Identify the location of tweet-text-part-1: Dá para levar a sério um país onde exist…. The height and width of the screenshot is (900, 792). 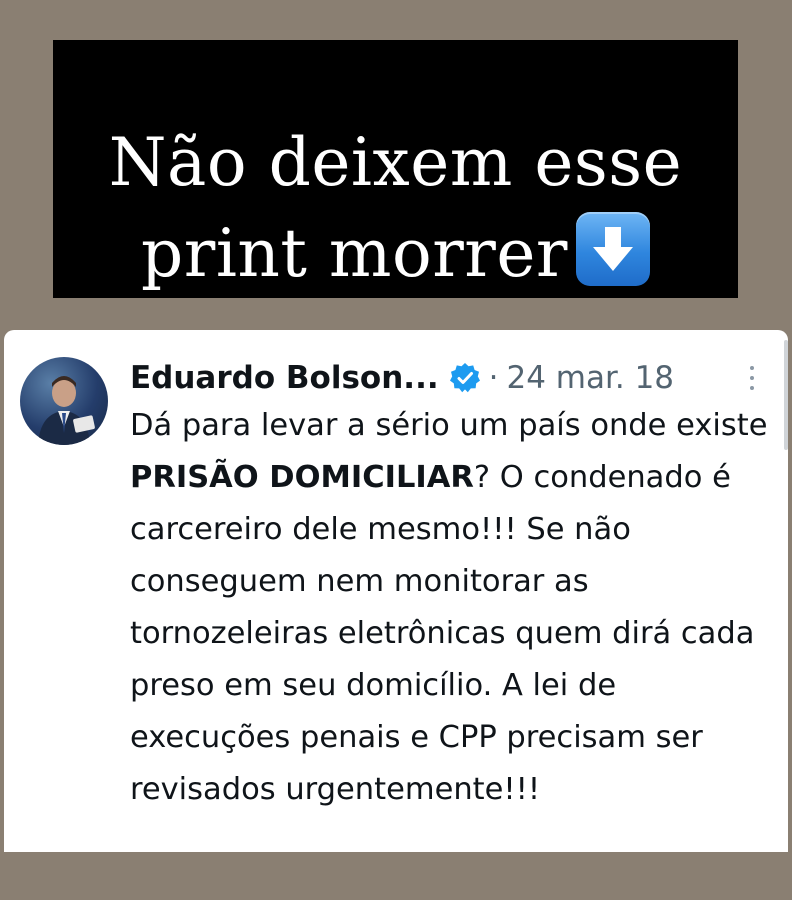
(449, 425).